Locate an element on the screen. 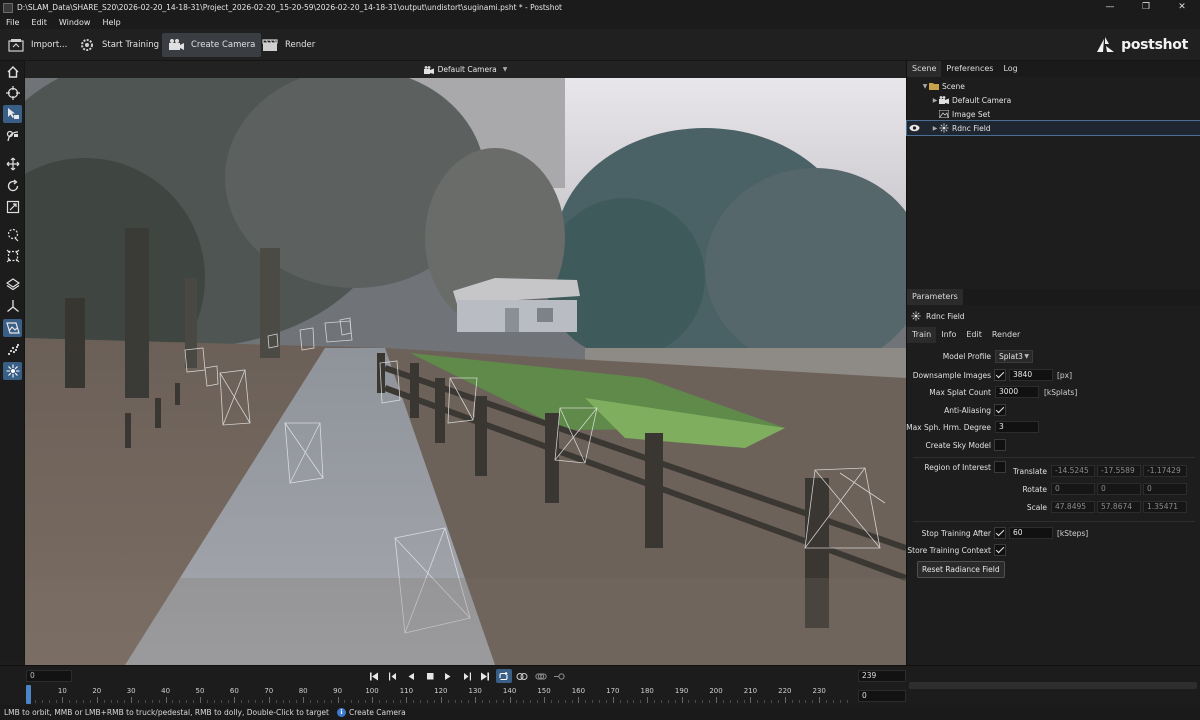 The width and height of the screenshot is (1200, 720). loop-button is located at coordinates (503, 676).